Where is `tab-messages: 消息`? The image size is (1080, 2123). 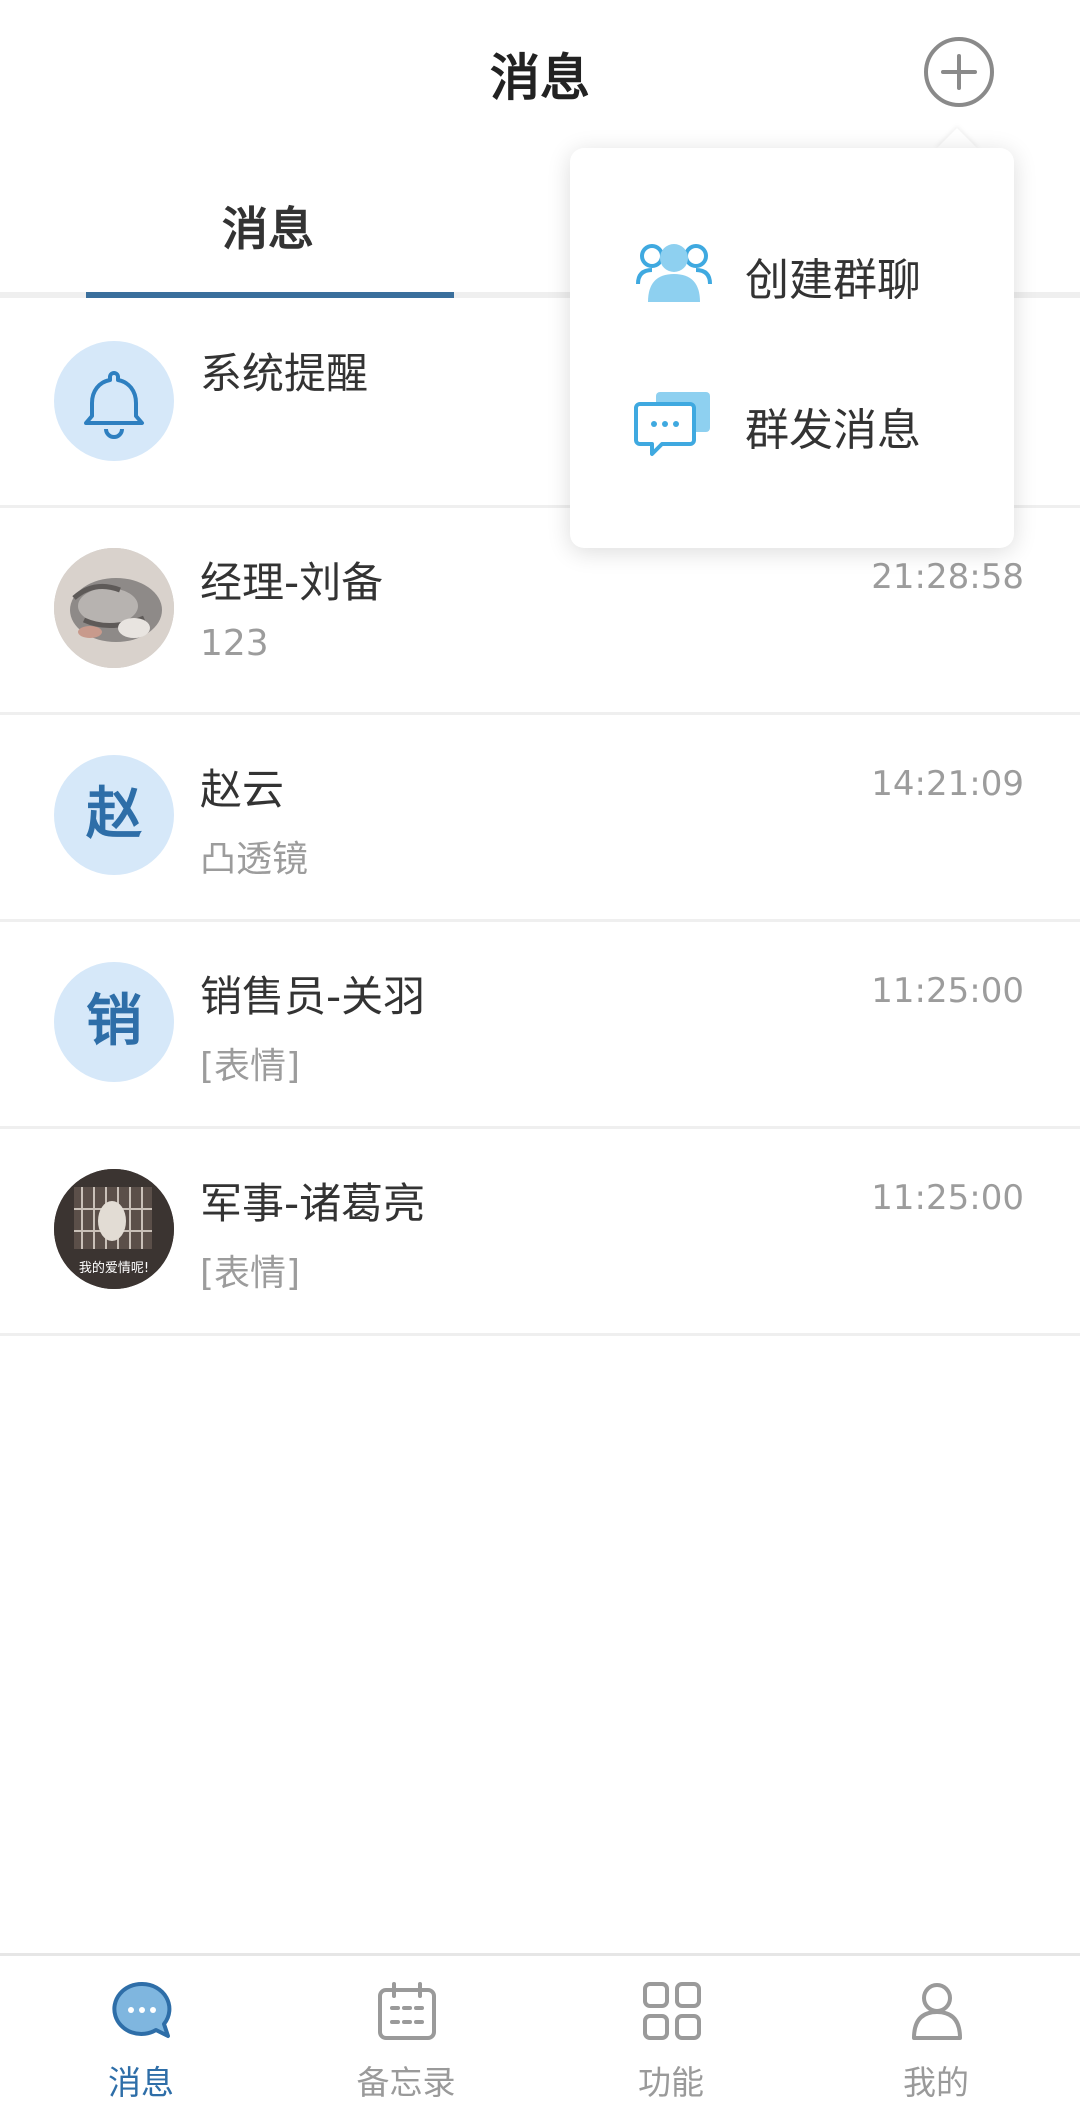 tab-messages: 消息 is located at coordinates (268, 226).